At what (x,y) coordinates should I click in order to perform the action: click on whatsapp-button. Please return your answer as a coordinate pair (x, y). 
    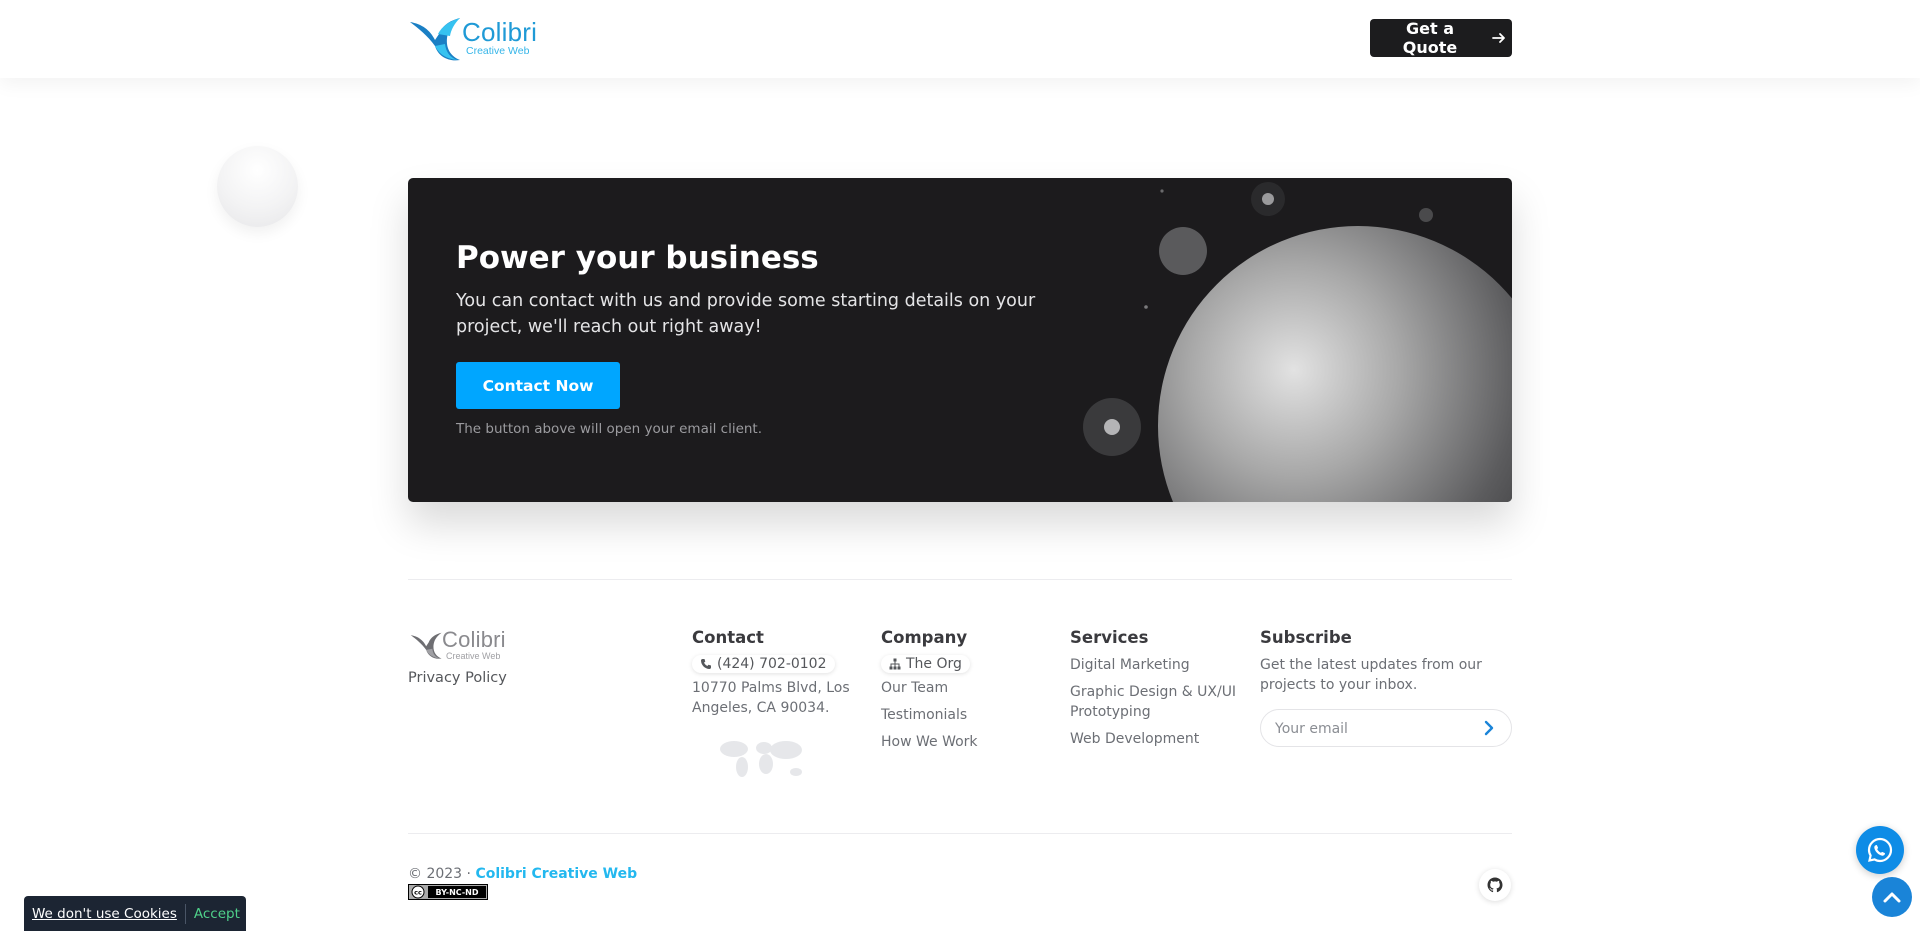
    Looking at the image, I should click on (1880, 850).